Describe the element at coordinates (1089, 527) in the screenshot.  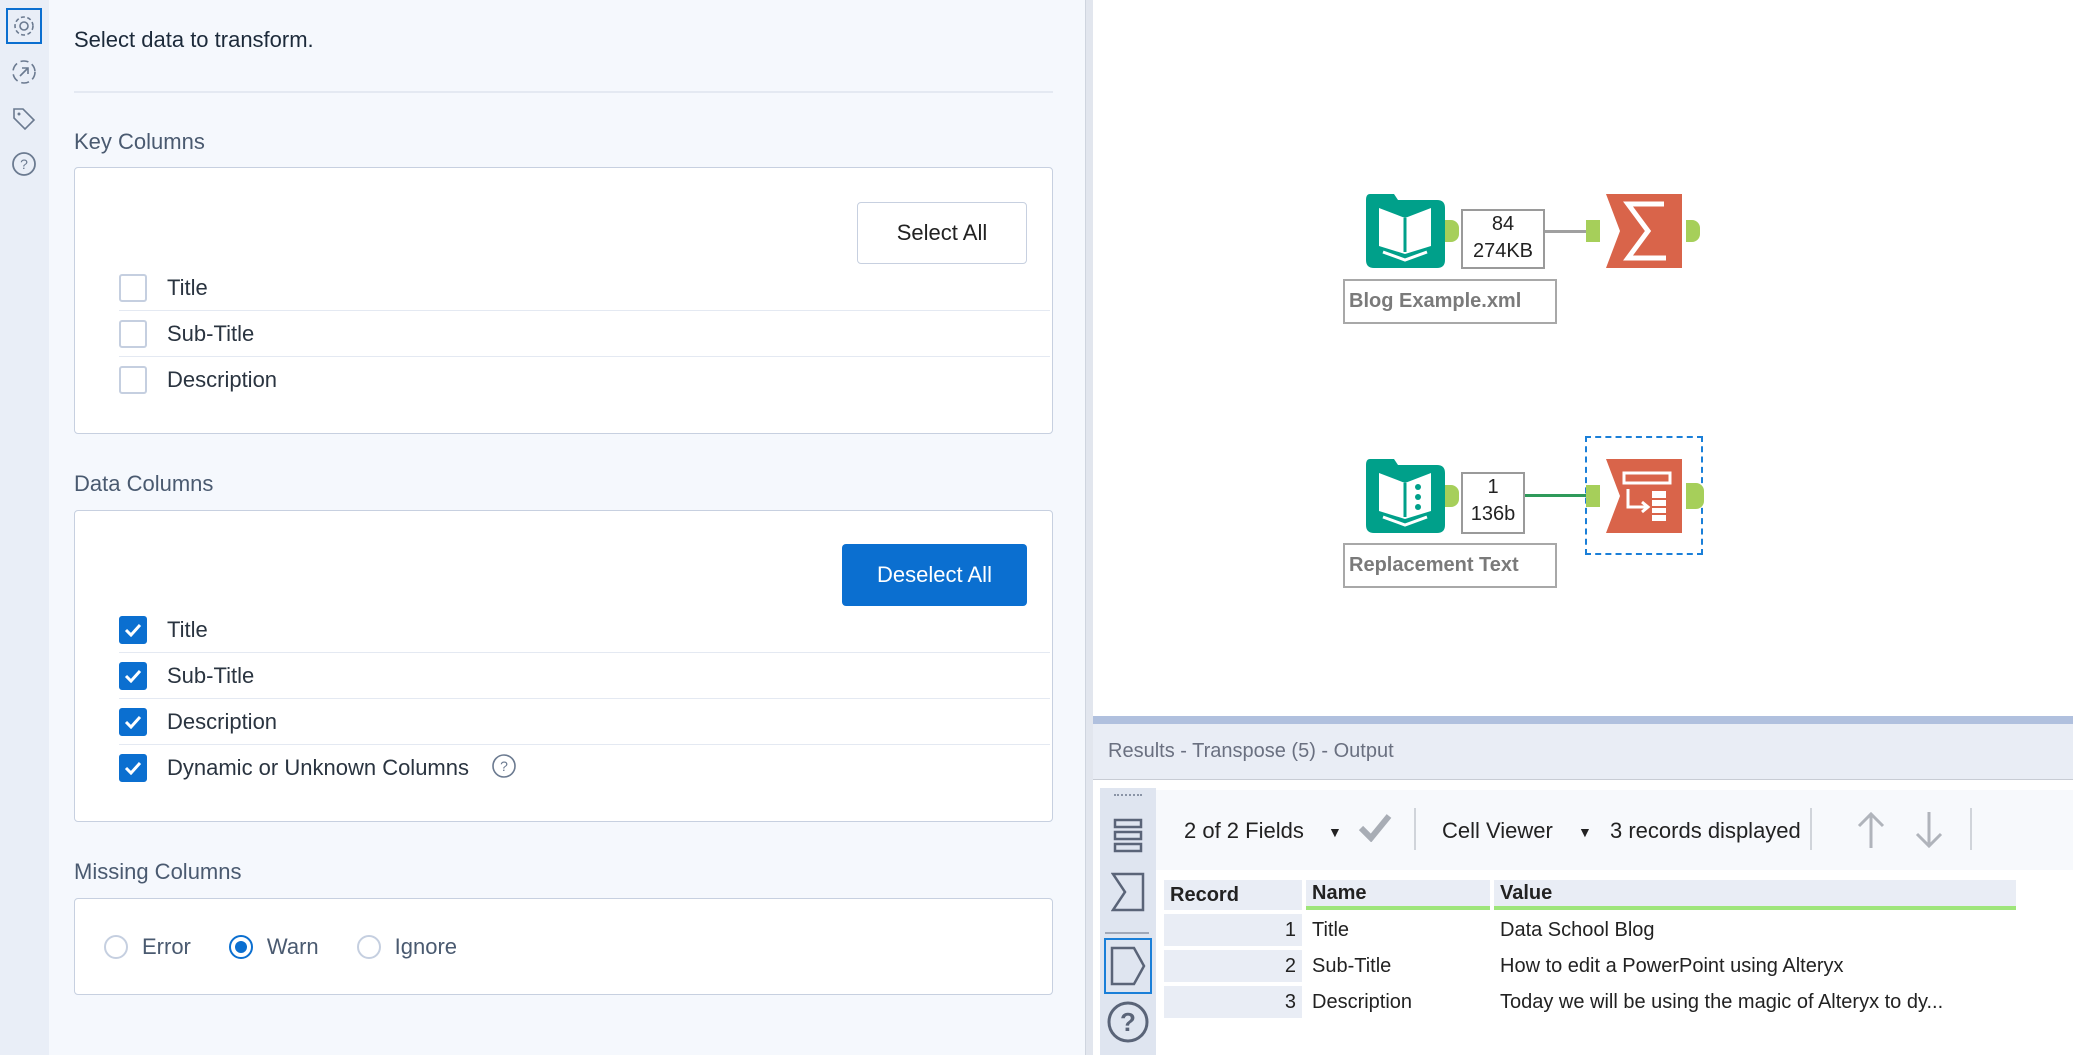
I see `panel-splitter` at that location.